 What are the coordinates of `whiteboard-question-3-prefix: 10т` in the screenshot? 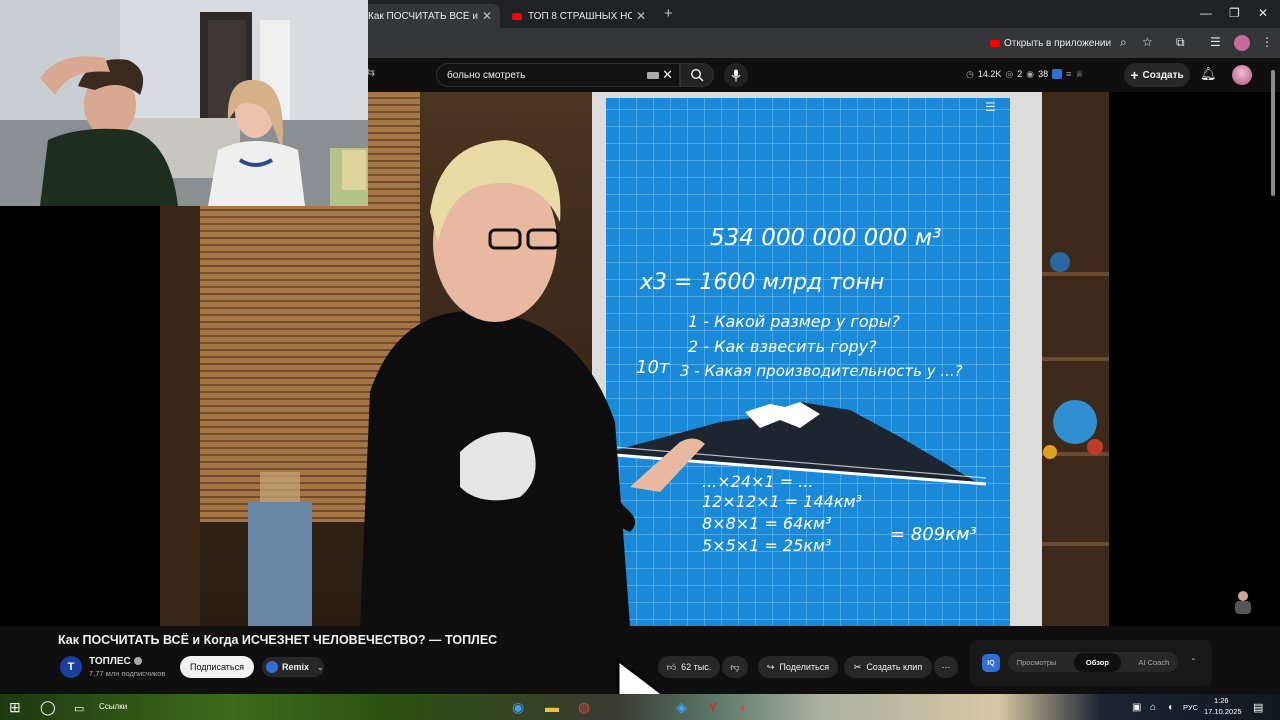 It's located at (653, 367).